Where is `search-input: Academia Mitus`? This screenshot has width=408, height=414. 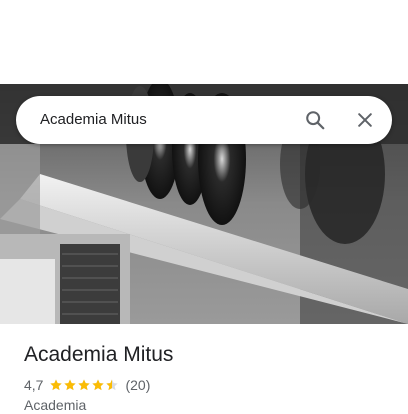
search-input: Academia Mitus is located at coordinates (93, 120).